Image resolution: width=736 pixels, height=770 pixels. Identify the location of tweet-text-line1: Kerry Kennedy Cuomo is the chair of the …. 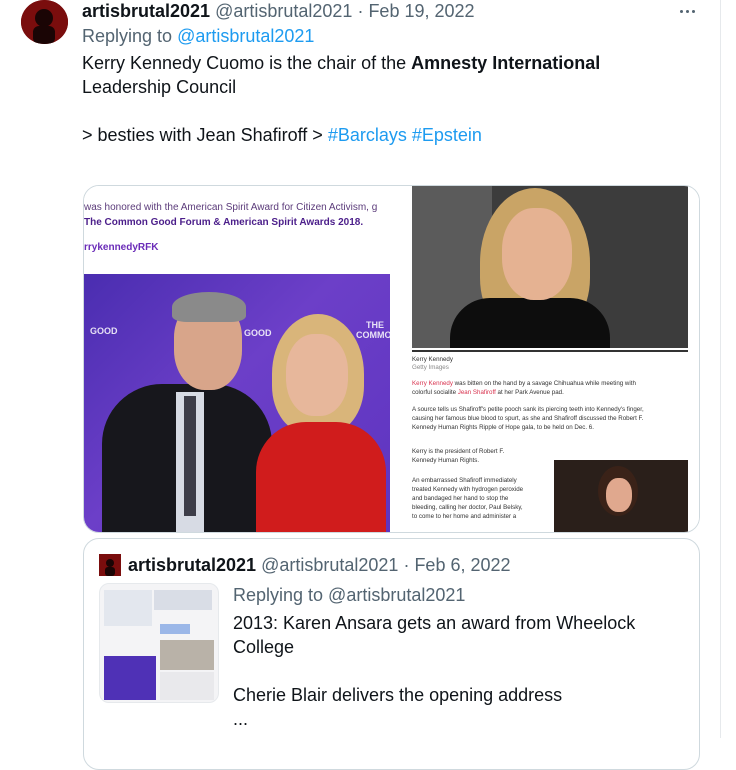
(341, 63).